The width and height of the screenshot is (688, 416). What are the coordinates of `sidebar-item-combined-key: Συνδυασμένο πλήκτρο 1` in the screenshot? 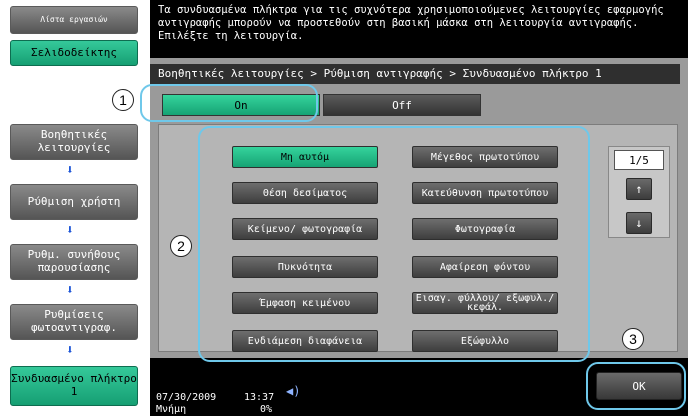 It's located at (74, 386).